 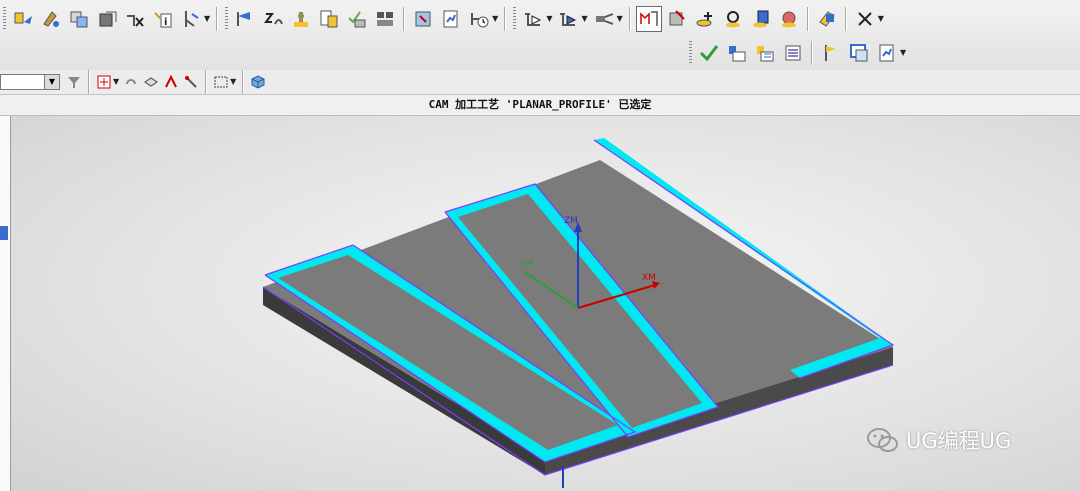 I want to click on edit-object-button, so click(x=245, y=19).